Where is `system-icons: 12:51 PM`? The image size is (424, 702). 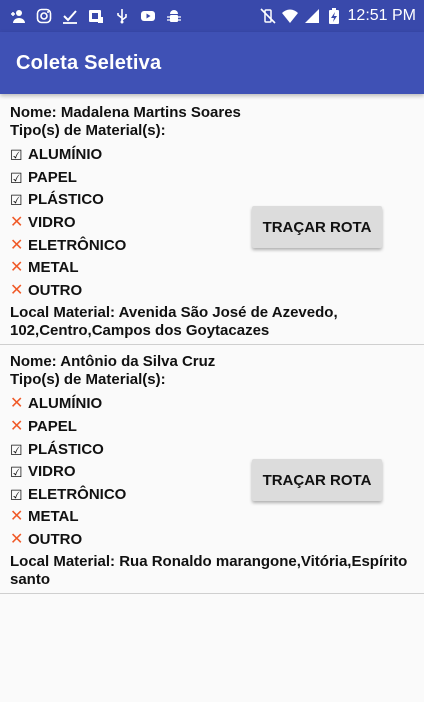
system-icons: 12:51 PM is located at coordinates (337, 16).